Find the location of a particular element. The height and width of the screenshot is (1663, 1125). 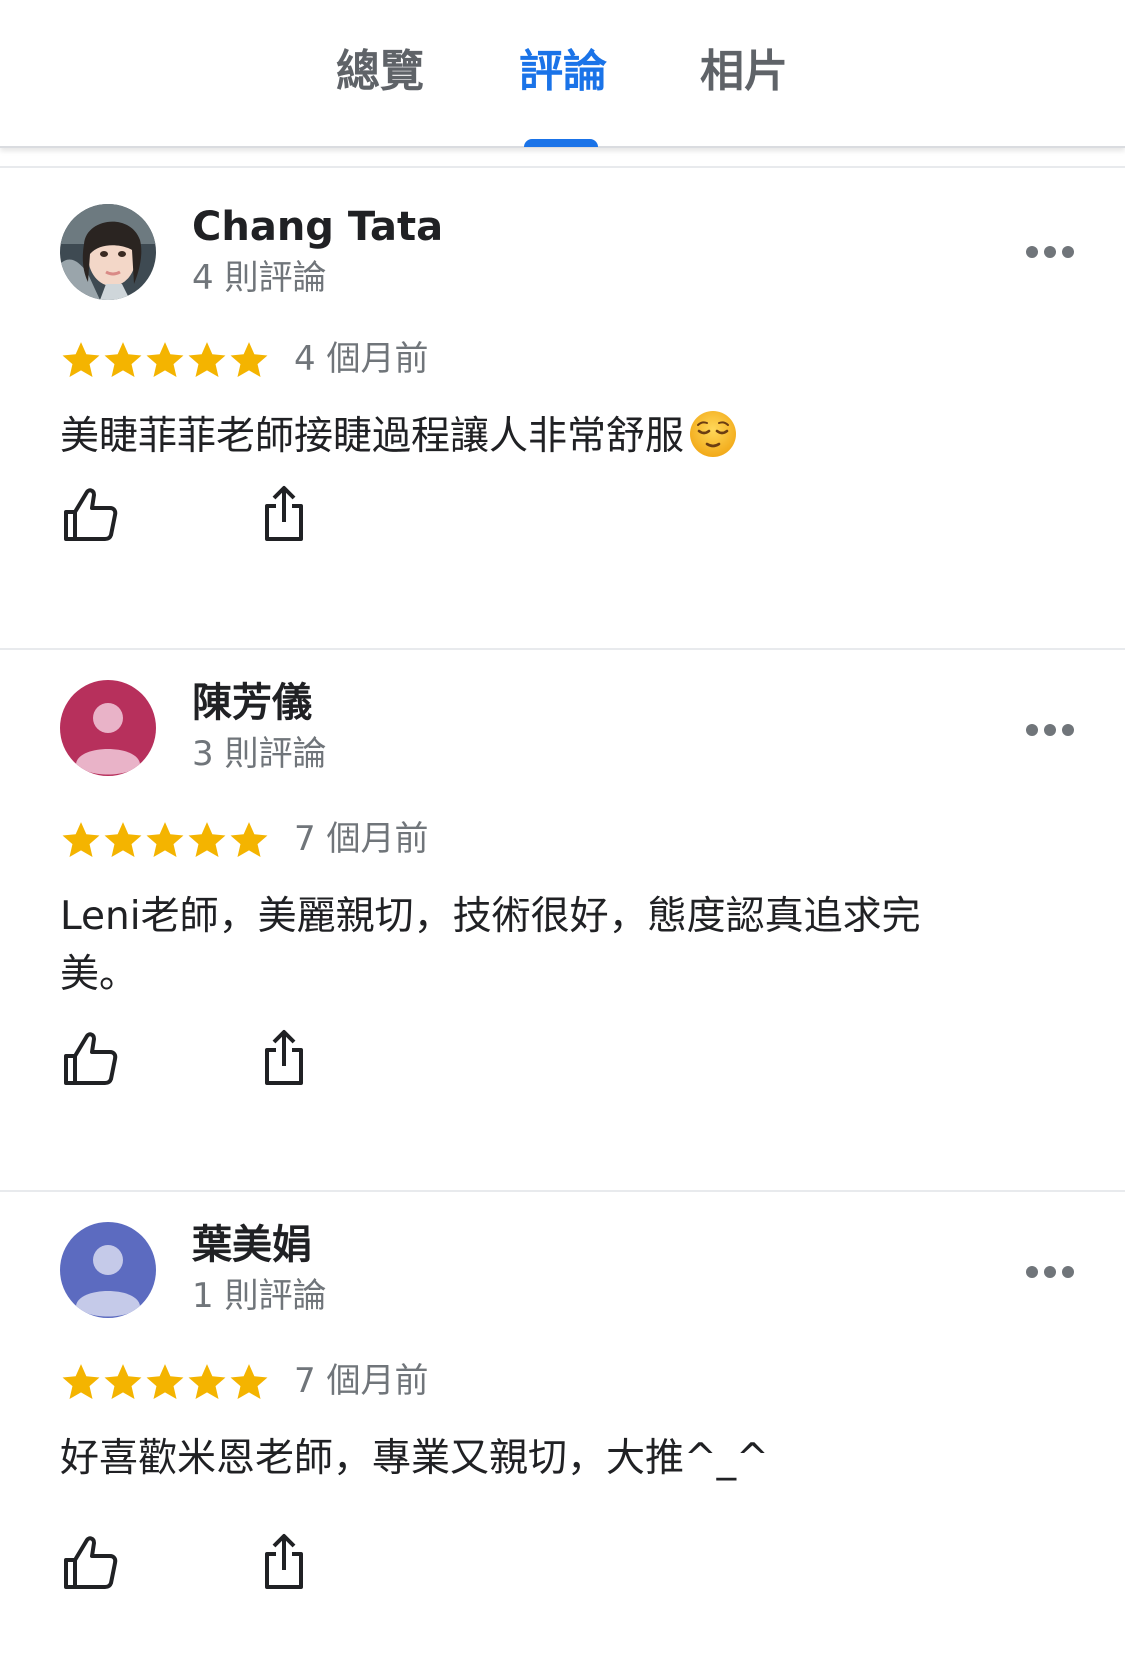

reviewer-name: 陳芳儀 is located at coordinates (252, 703).